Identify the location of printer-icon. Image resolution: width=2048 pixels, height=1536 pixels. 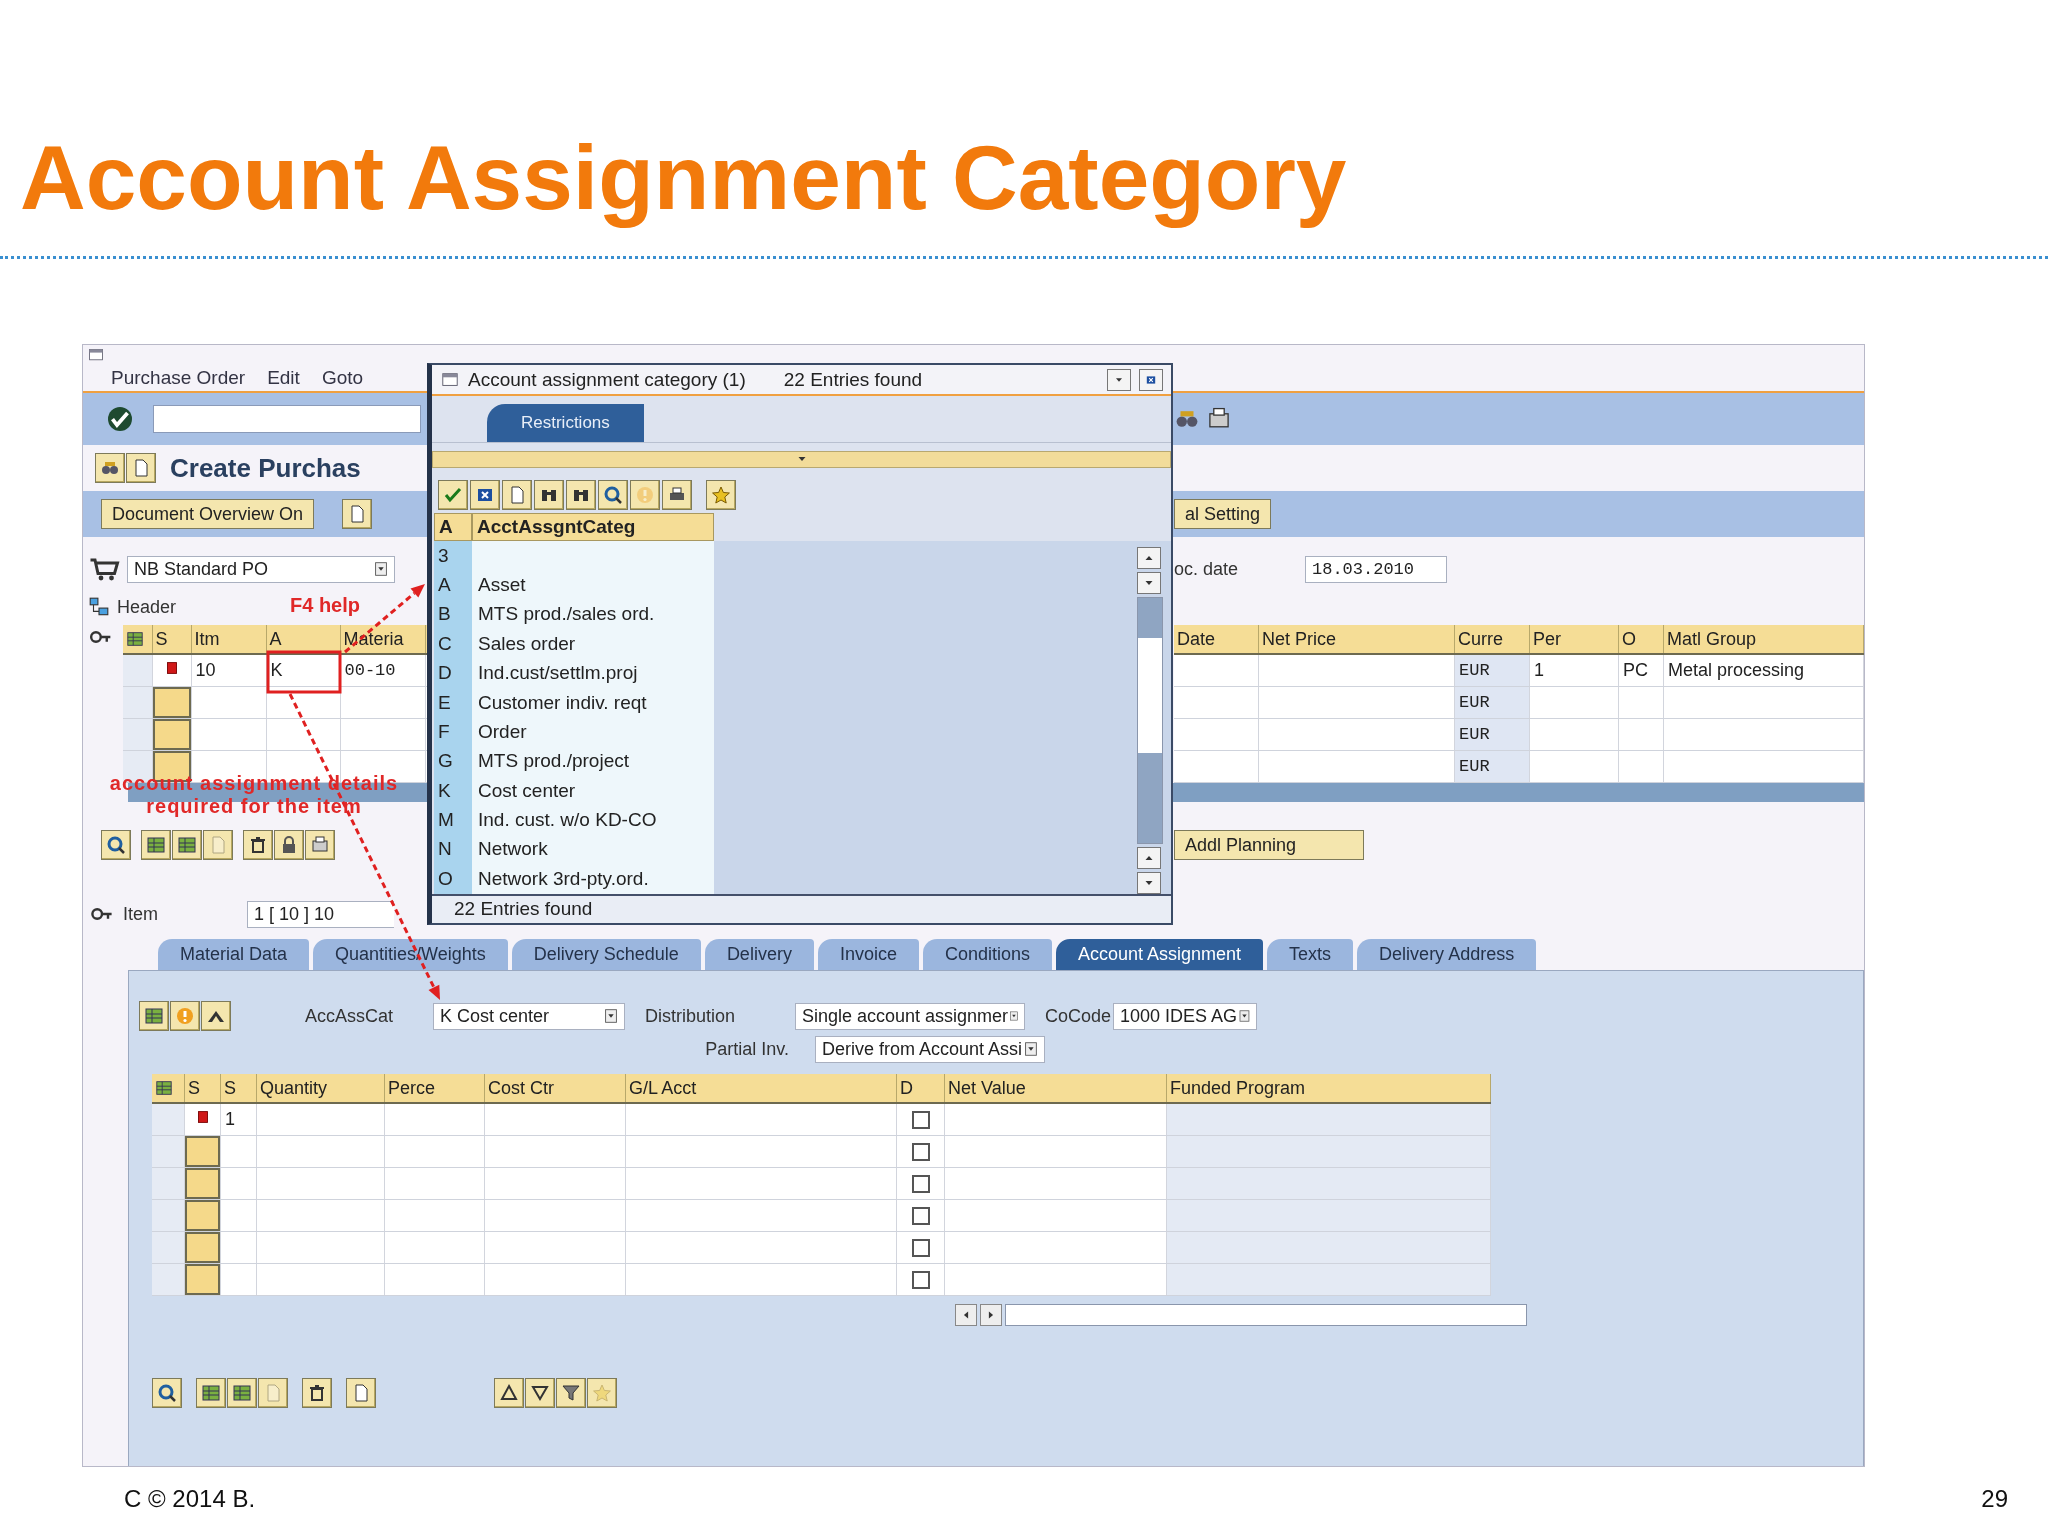
(320, 845).